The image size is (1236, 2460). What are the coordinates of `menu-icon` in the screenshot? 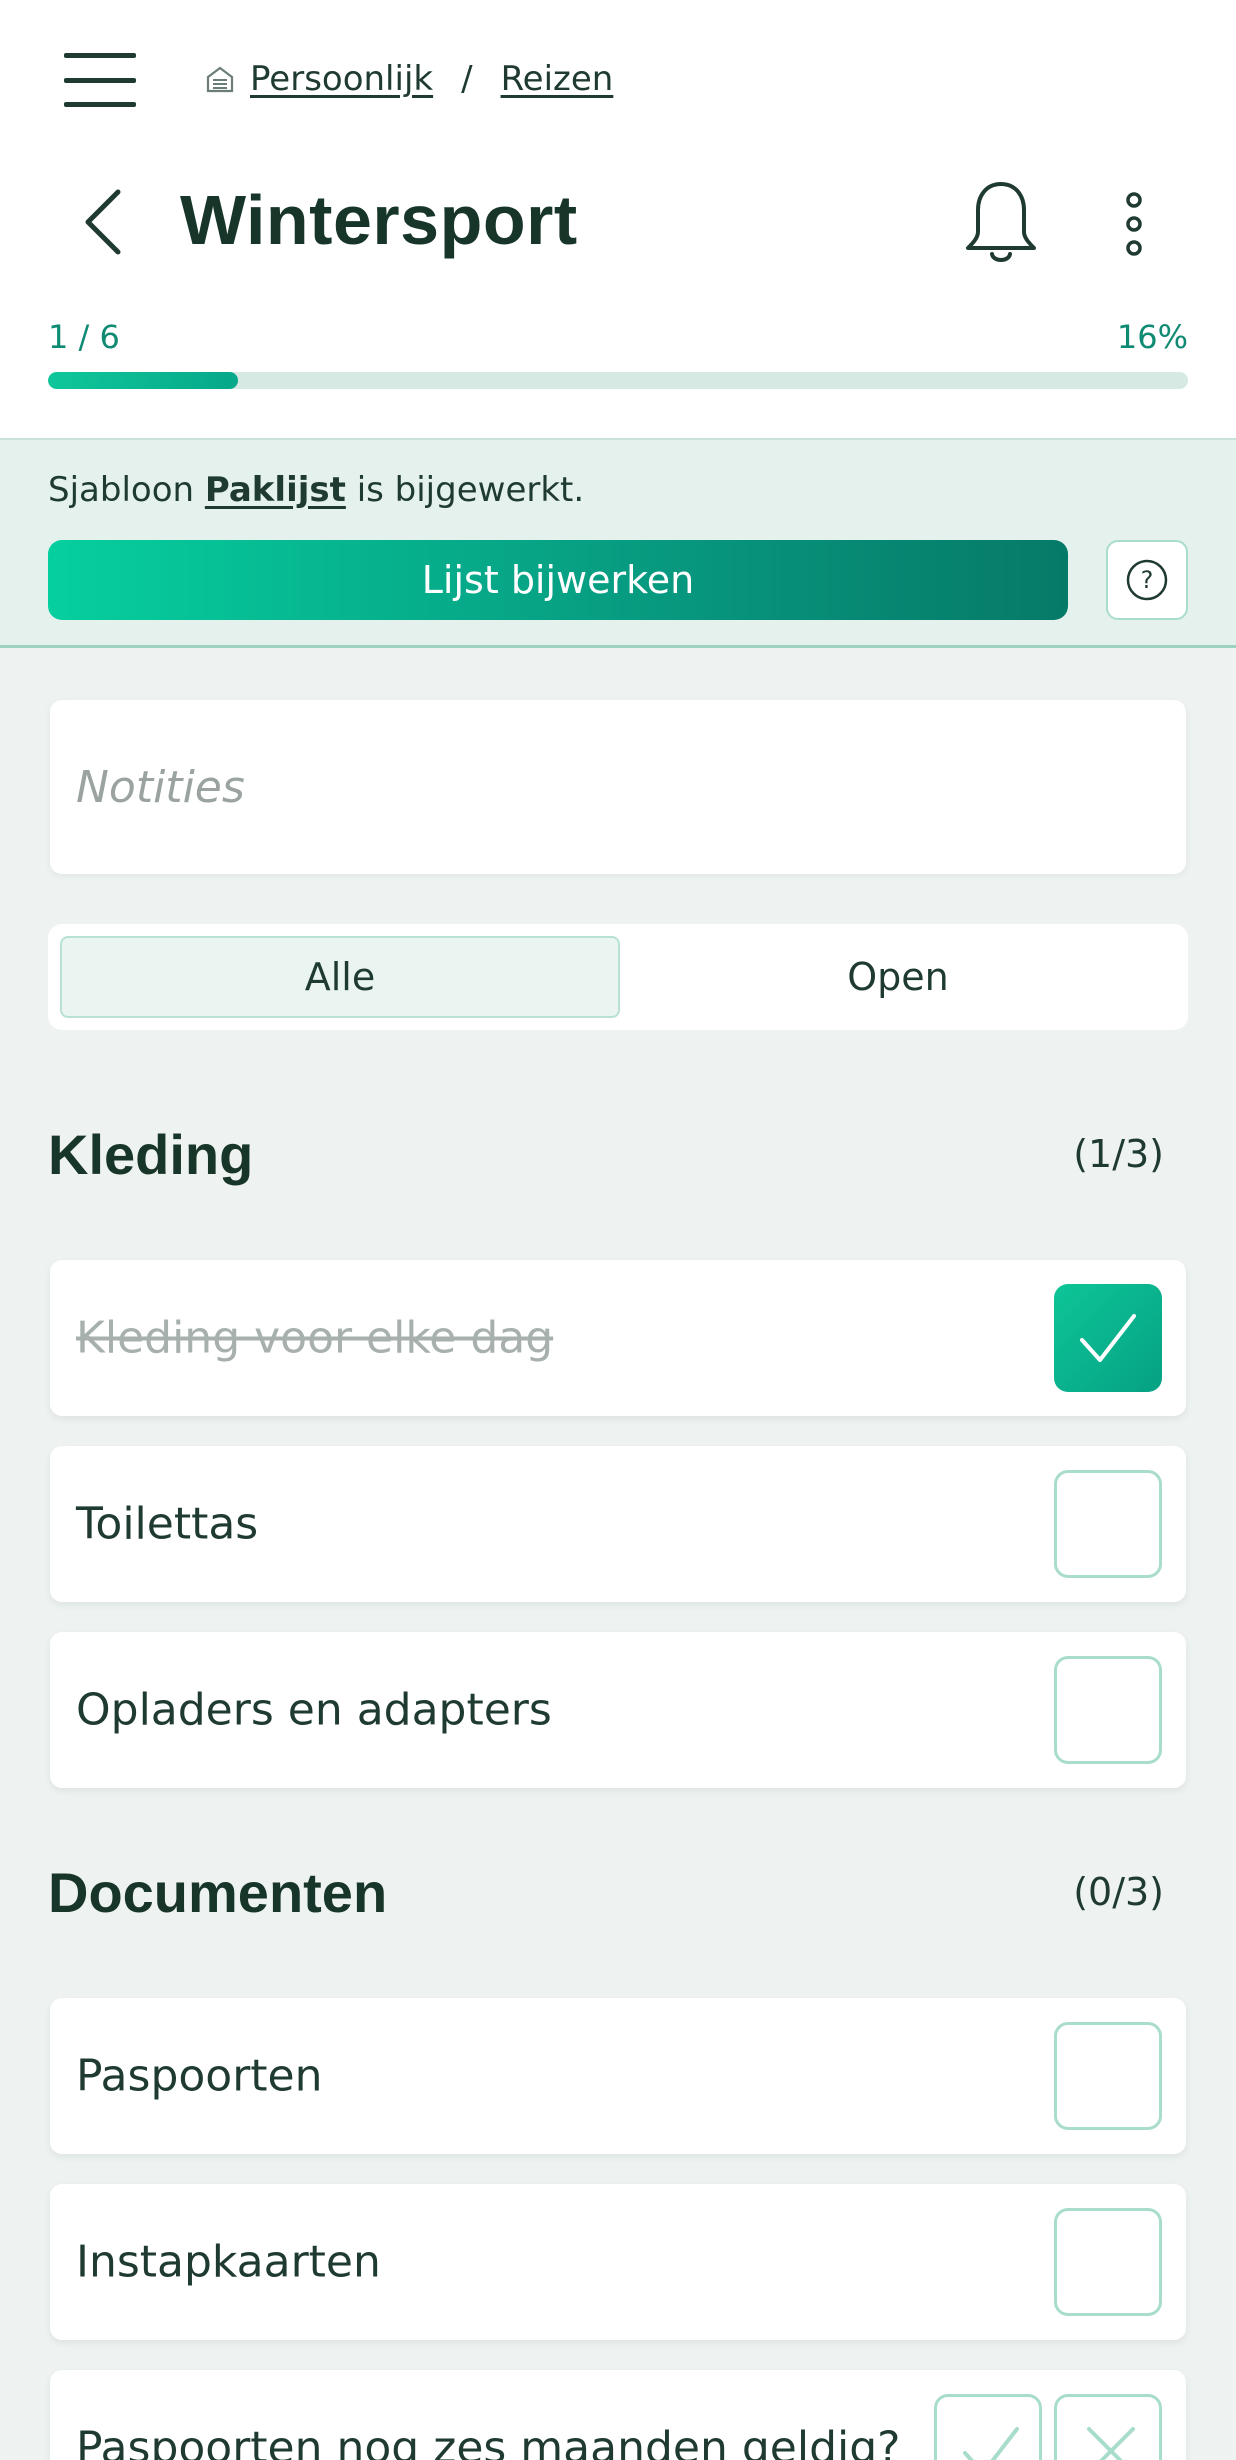 It's located at (100, 80).